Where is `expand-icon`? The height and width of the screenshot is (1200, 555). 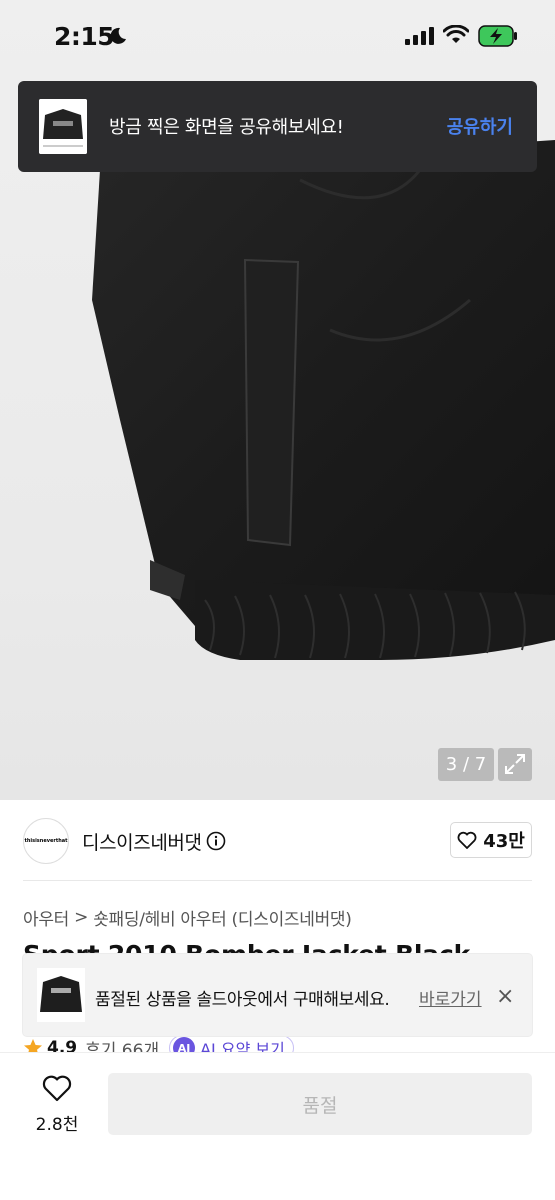 expand-icon is located at coordinates (515, 764).